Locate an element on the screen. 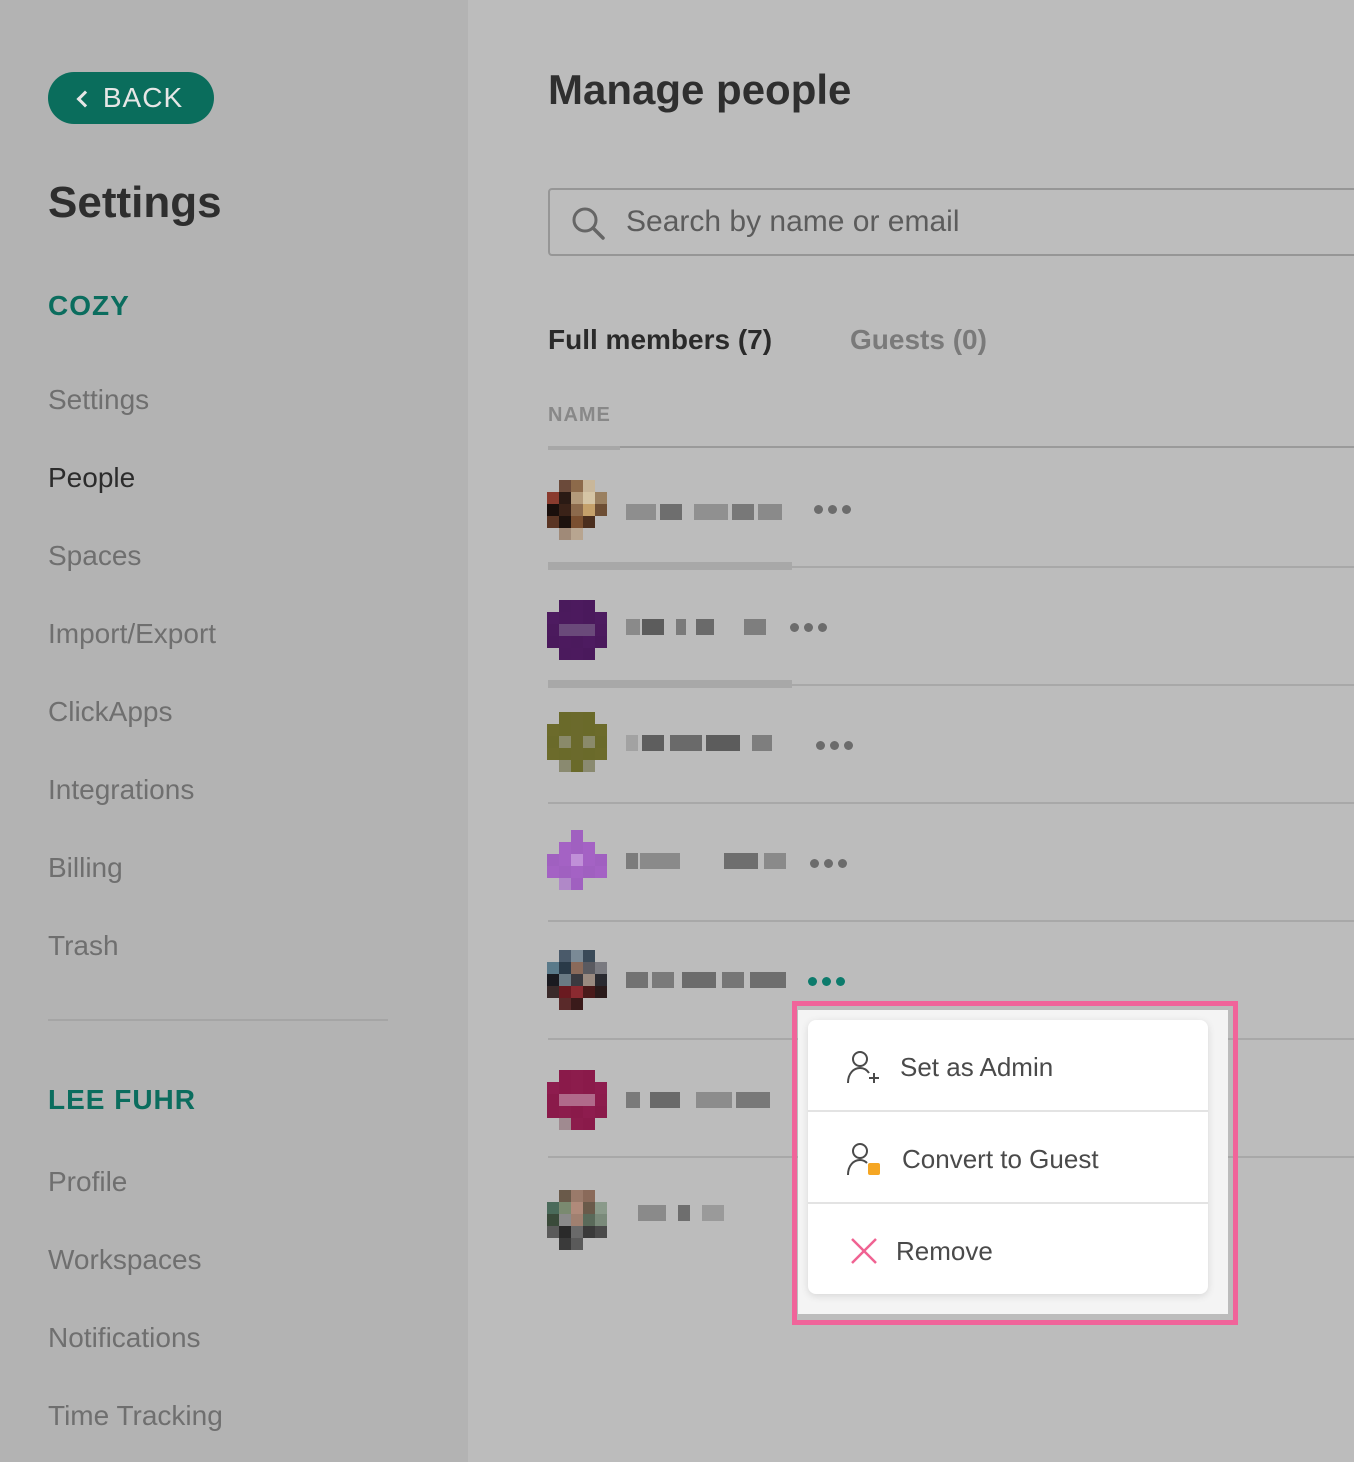  search-box is located at coordinates (951, 222).